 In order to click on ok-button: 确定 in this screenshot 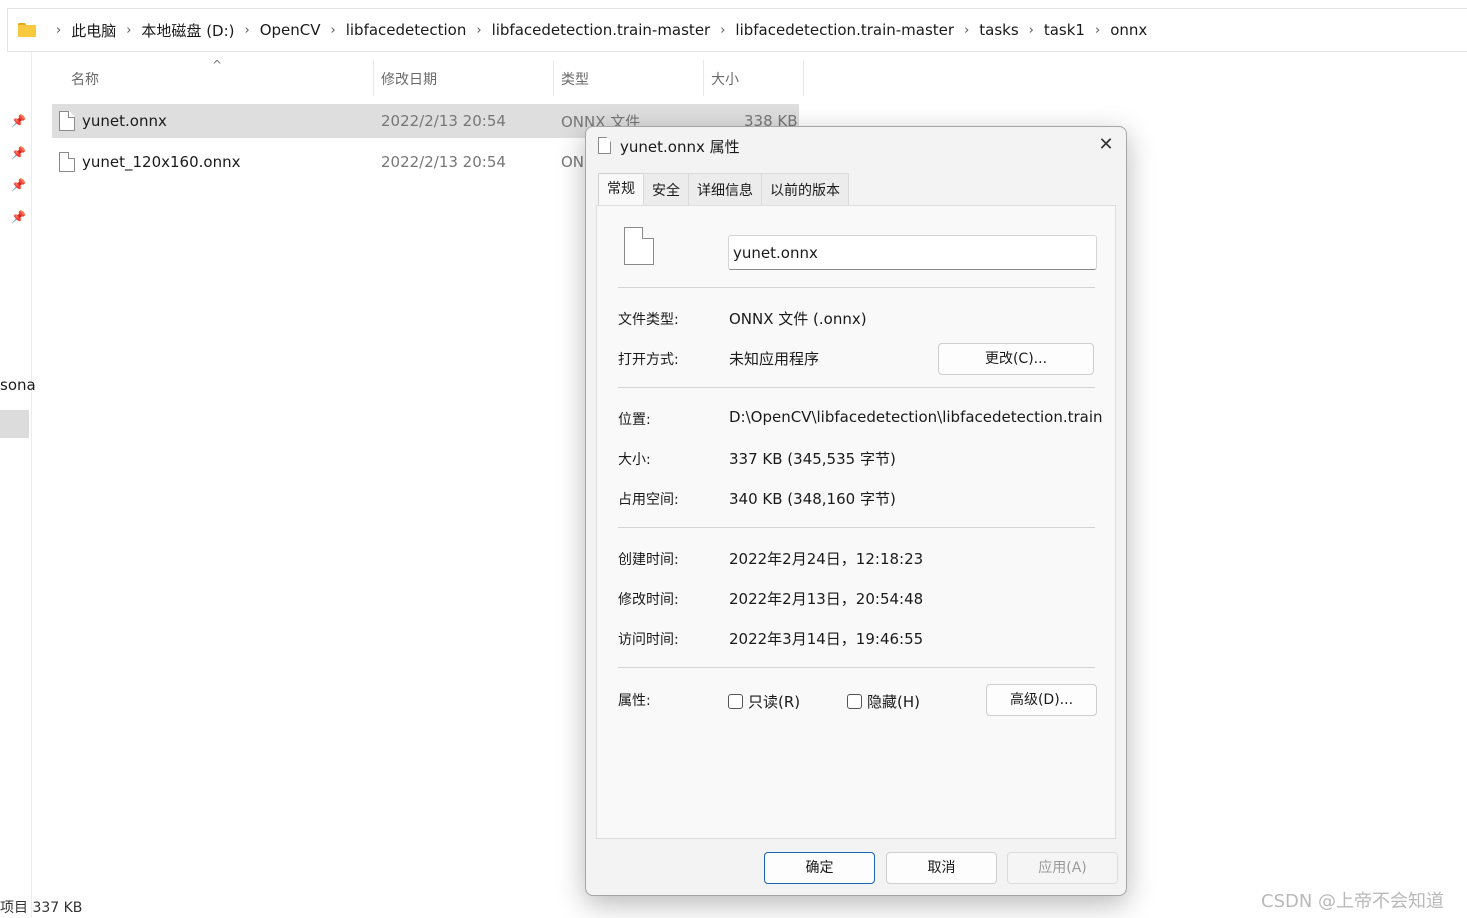, I will do `click(819, 868)`.